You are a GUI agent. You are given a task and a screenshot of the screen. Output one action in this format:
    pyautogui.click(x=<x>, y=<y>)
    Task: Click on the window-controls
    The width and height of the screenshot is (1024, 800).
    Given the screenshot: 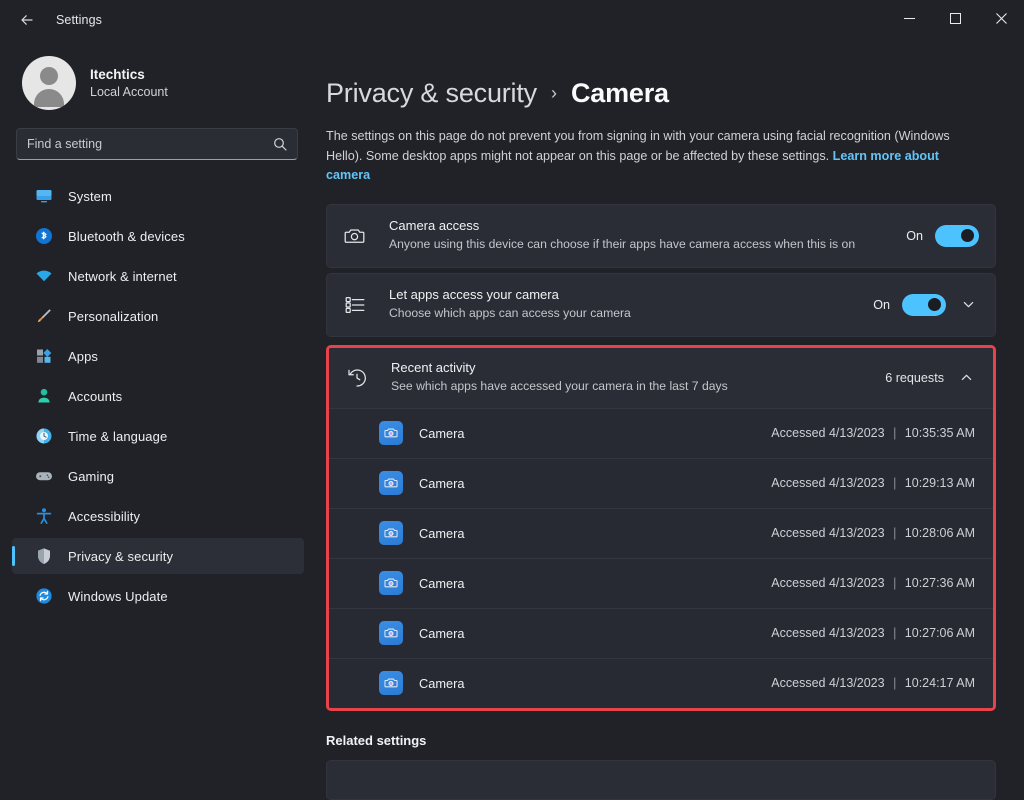 What is the action you would take?
    pyautogui.click(x=955, y=20)
    